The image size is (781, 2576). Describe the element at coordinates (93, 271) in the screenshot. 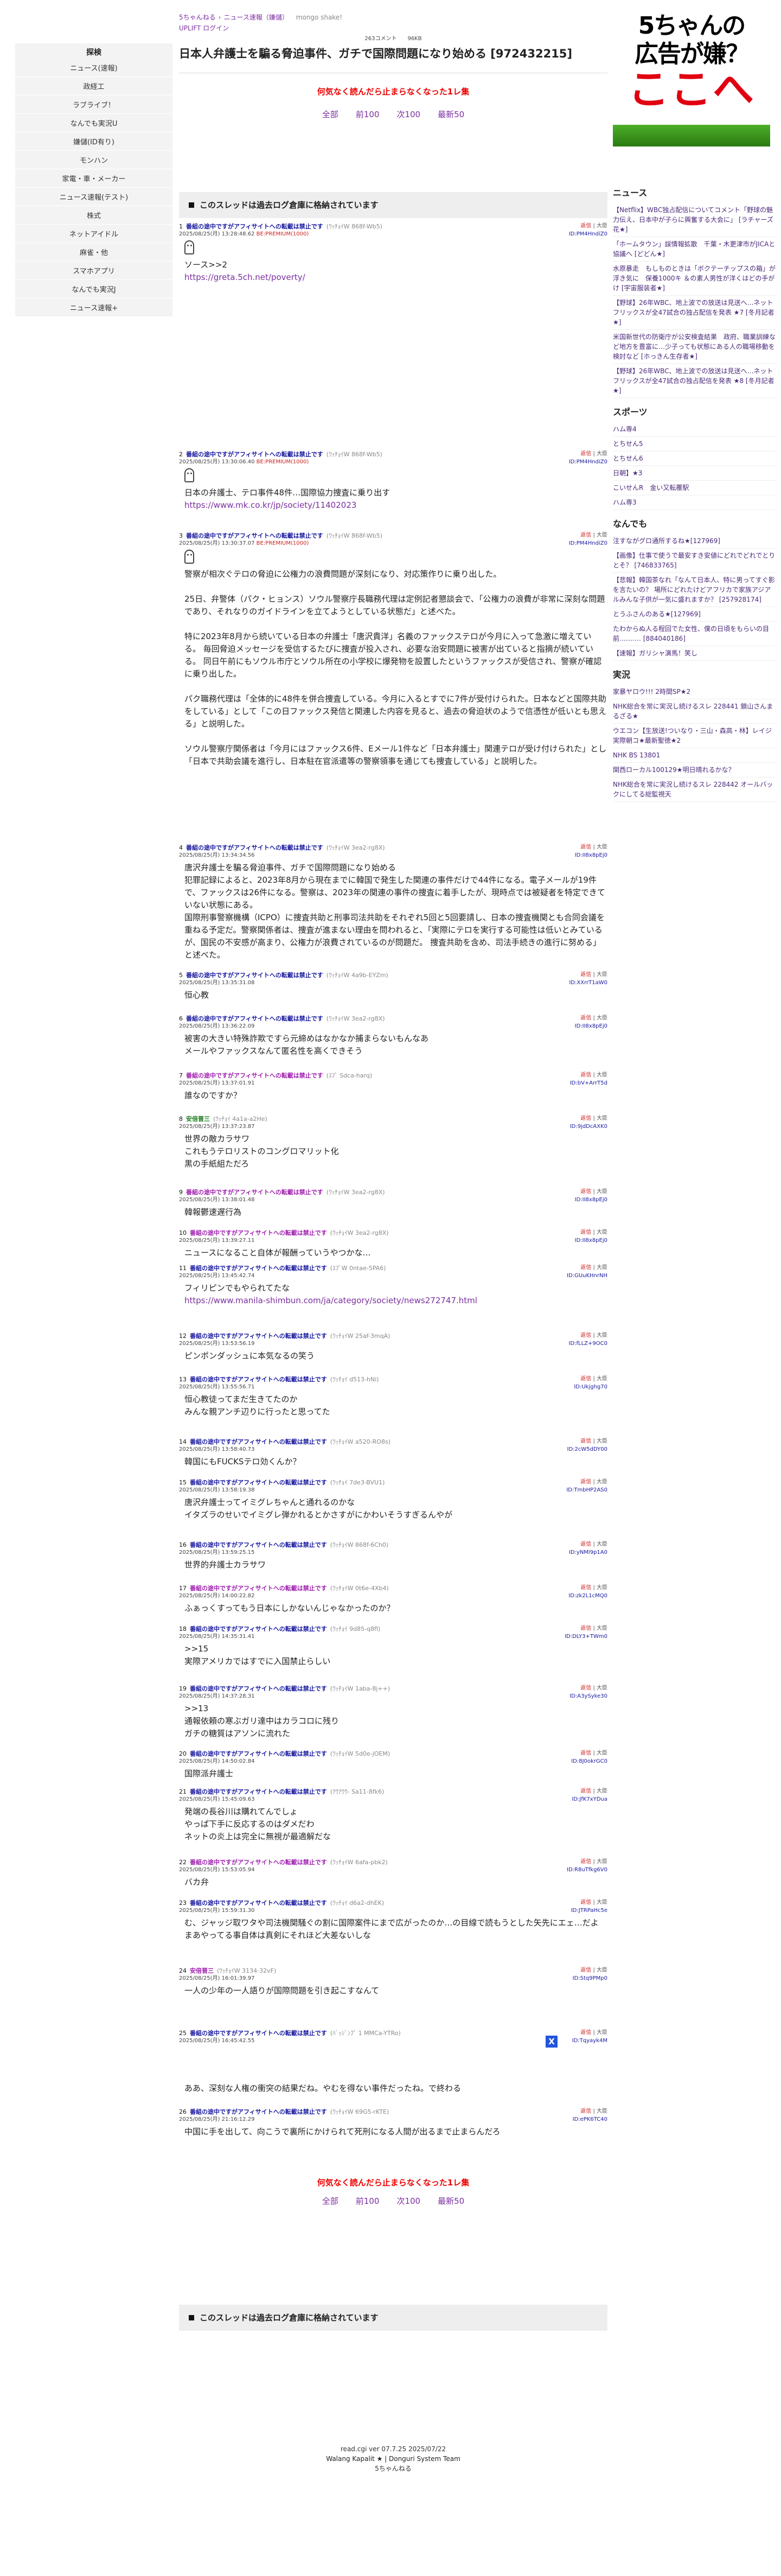

I see `nav-item: スマホアプリ` at that location.